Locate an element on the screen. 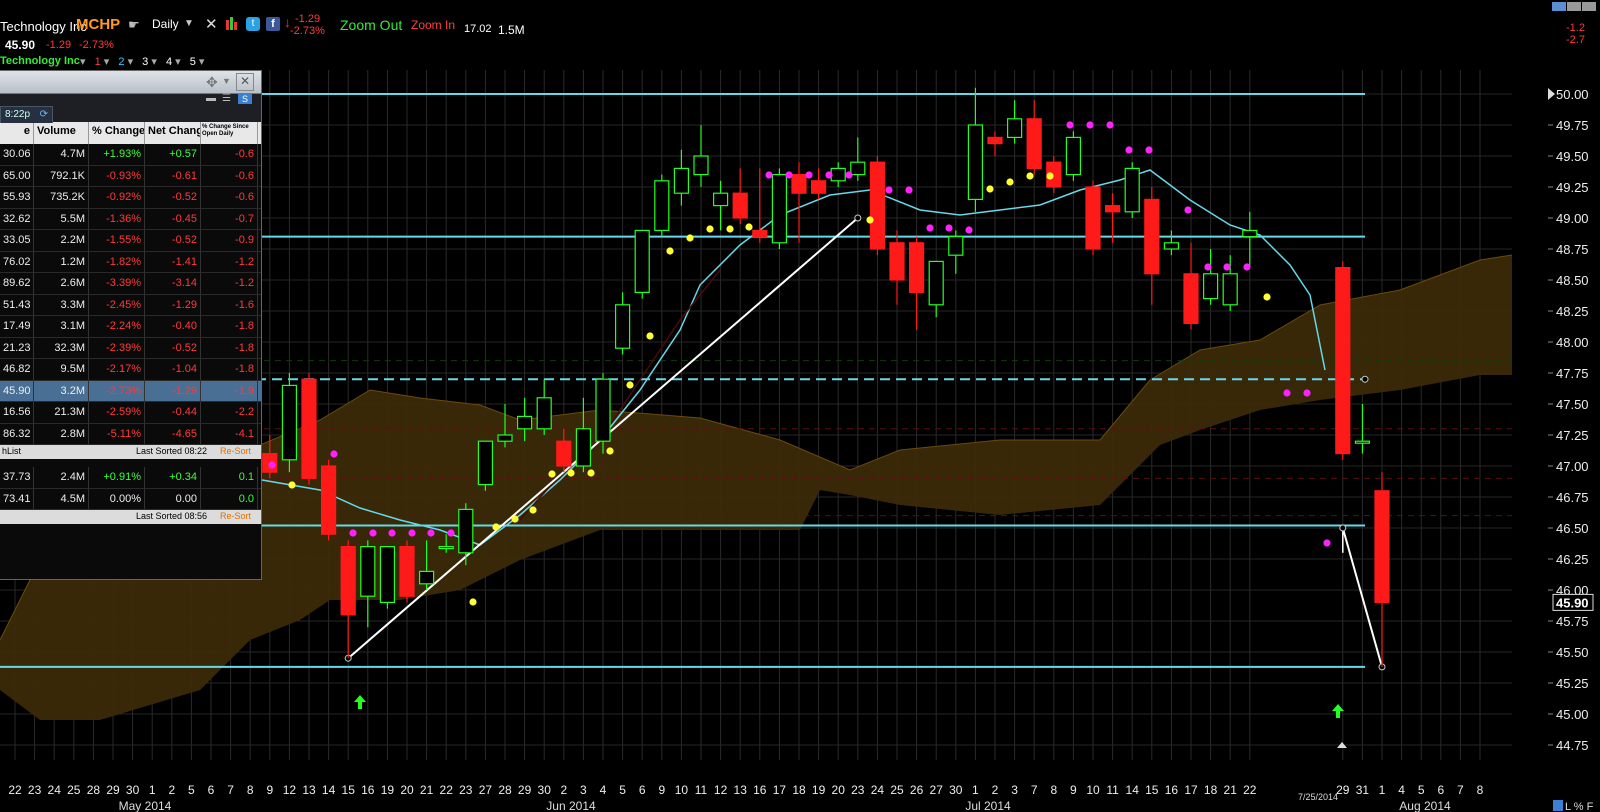 This screenshot has width=1600, height=812. table-row: 45.90 3.2M -2.73% -1.29 -1.9 is located at coordinates (130, 391).